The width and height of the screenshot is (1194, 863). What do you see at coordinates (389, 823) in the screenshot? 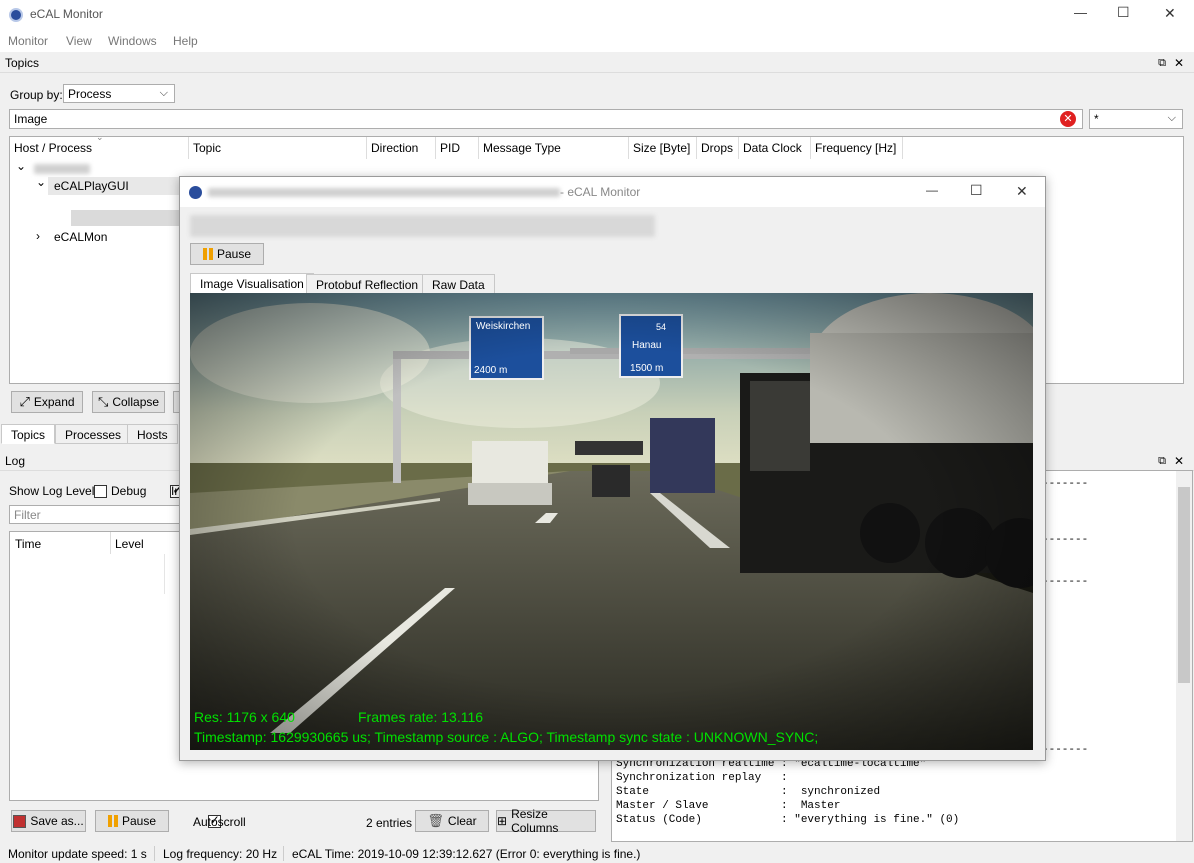
I see `entries-count: 2 entries` at bounding box center [389, 823].